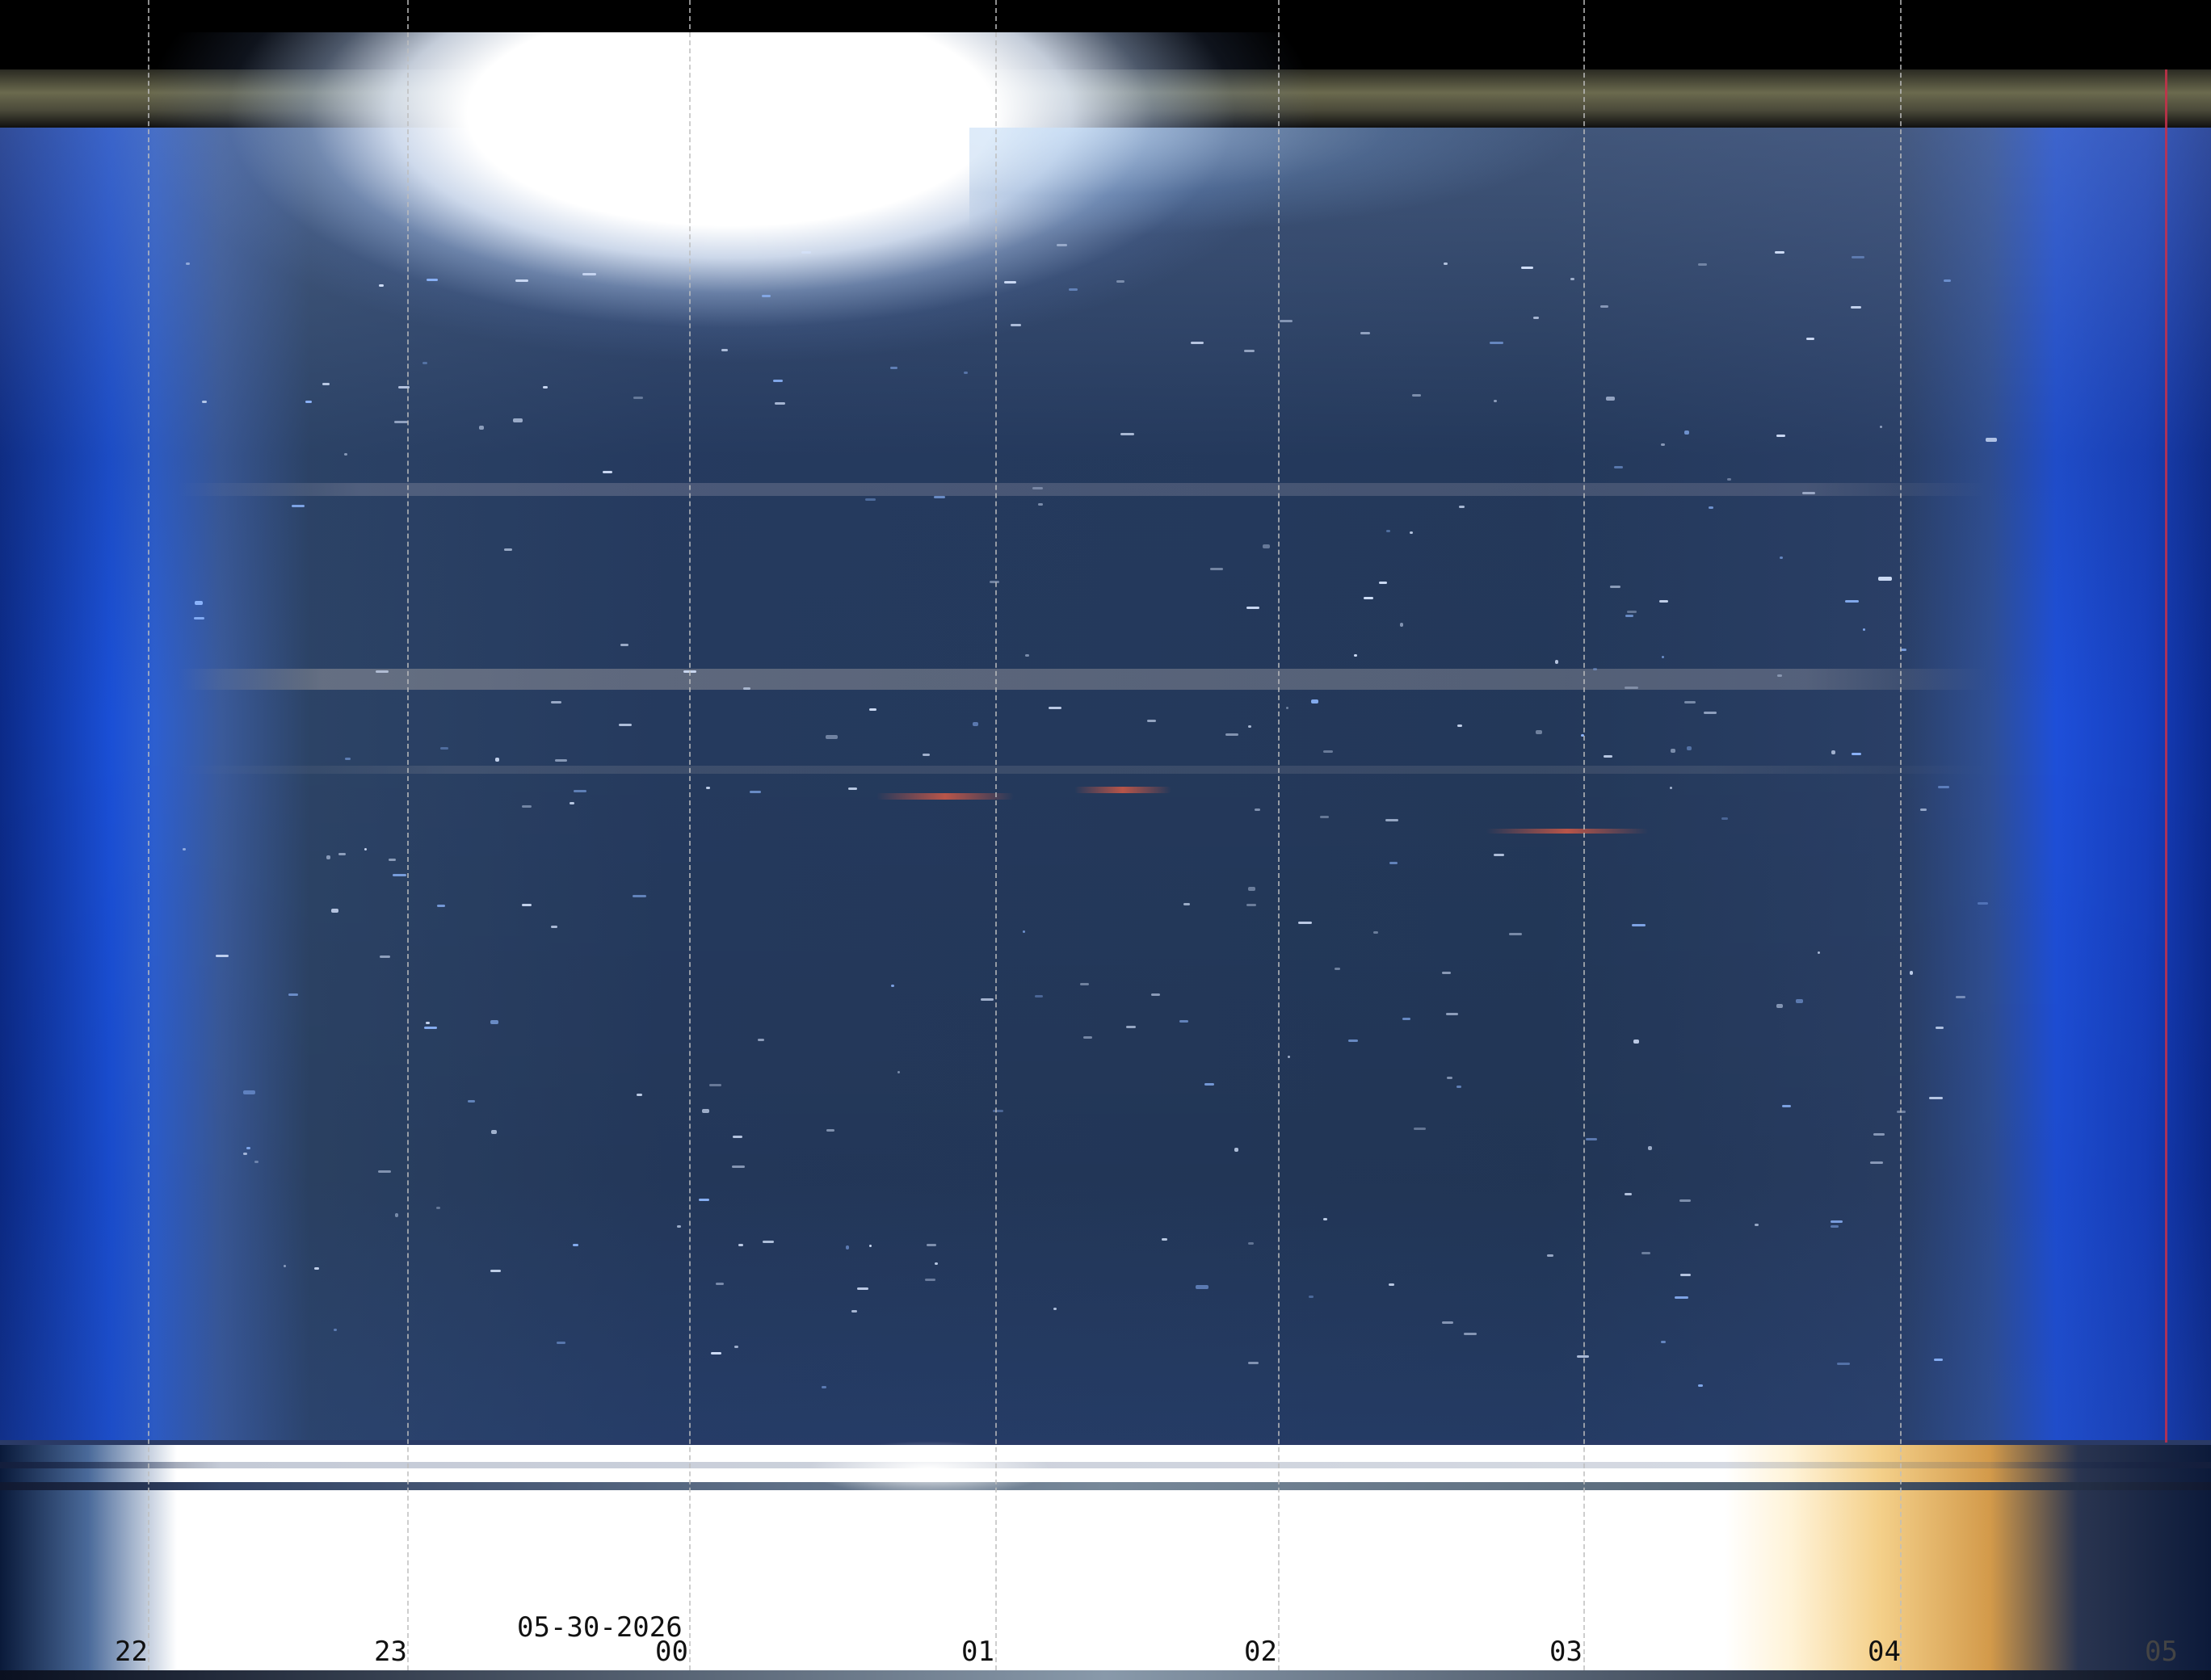 The width and height of the screenshot is (2211, 1680). What do you see at coordinates (1260, 1652) in the screenshot?
I see `hour-tick-label: 02` at bounding box center [1260, 1652].